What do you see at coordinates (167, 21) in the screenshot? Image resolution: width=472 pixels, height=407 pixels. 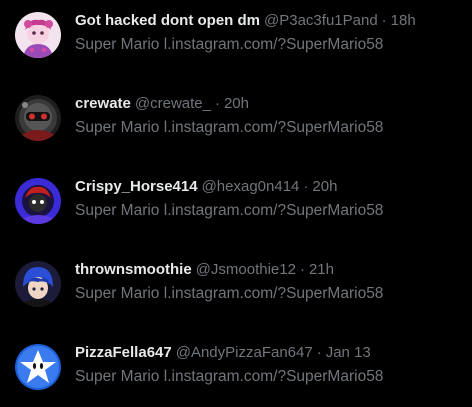 I see `display-name: Got hacked dont open dm` at bounding box center [167, 21].